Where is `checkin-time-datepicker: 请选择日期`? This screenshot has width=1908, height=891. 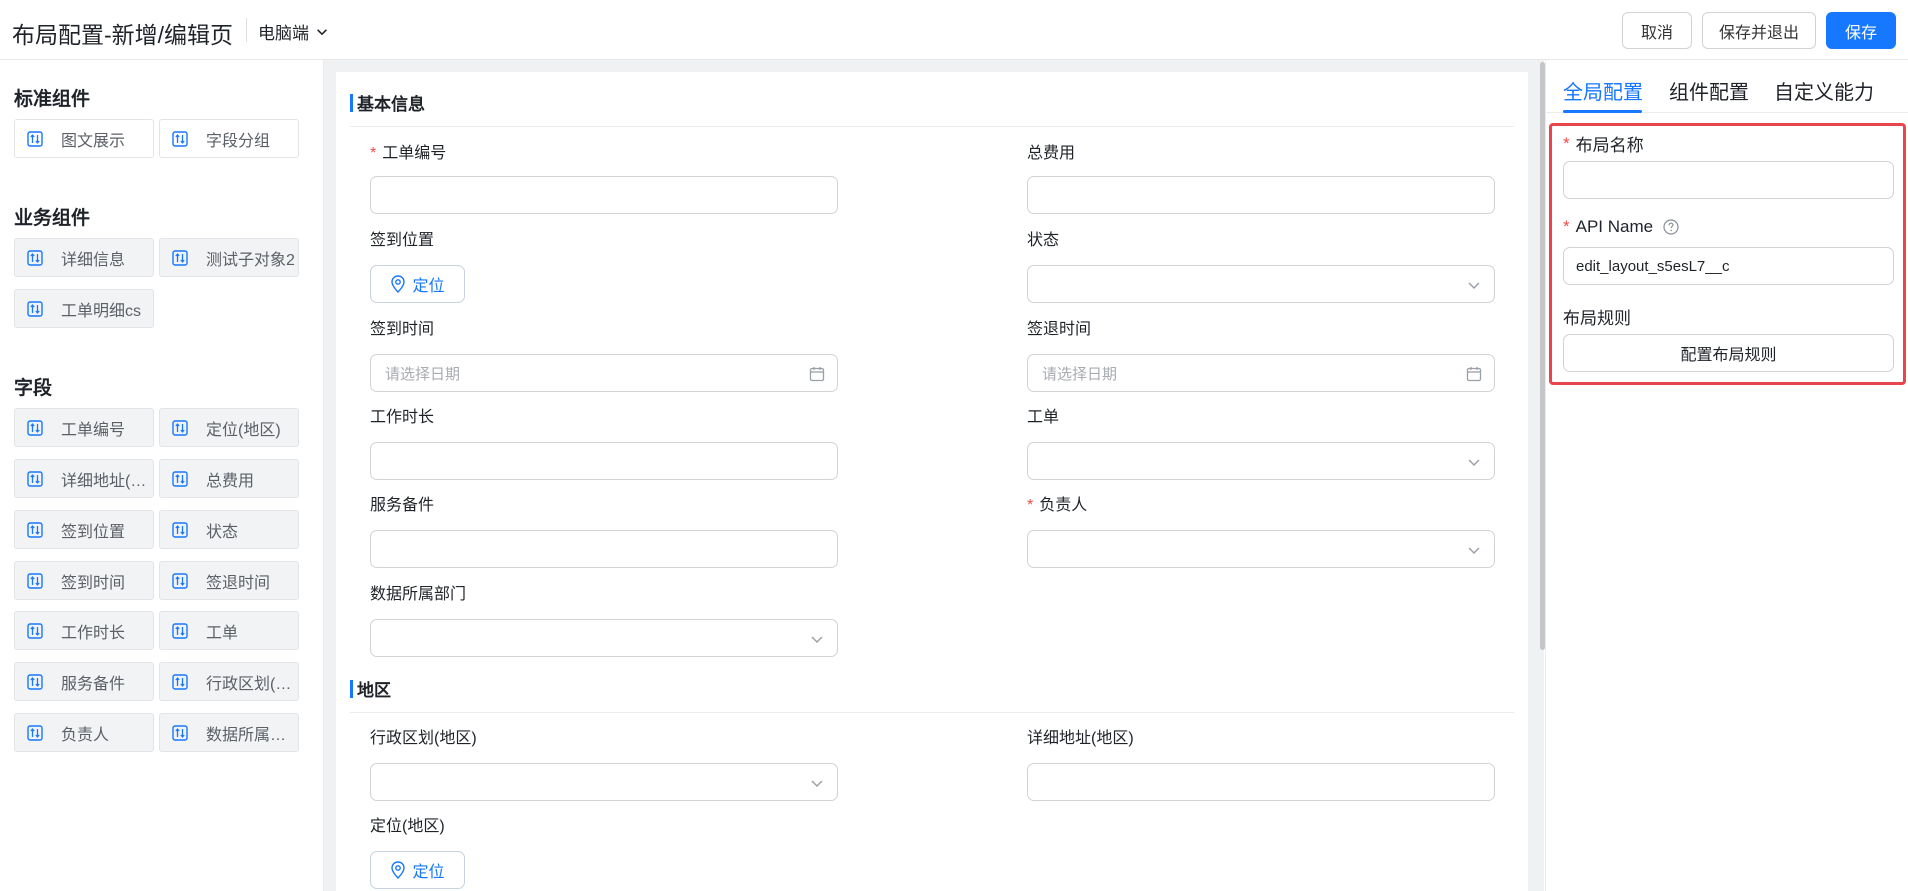
checkin-time-datepicker: 请选择日期 is located at coordinates (604, 373).